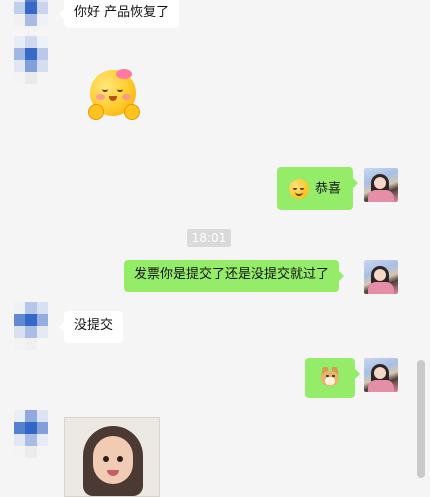  I want to click on image-message-child-photo, so click(112, 457).